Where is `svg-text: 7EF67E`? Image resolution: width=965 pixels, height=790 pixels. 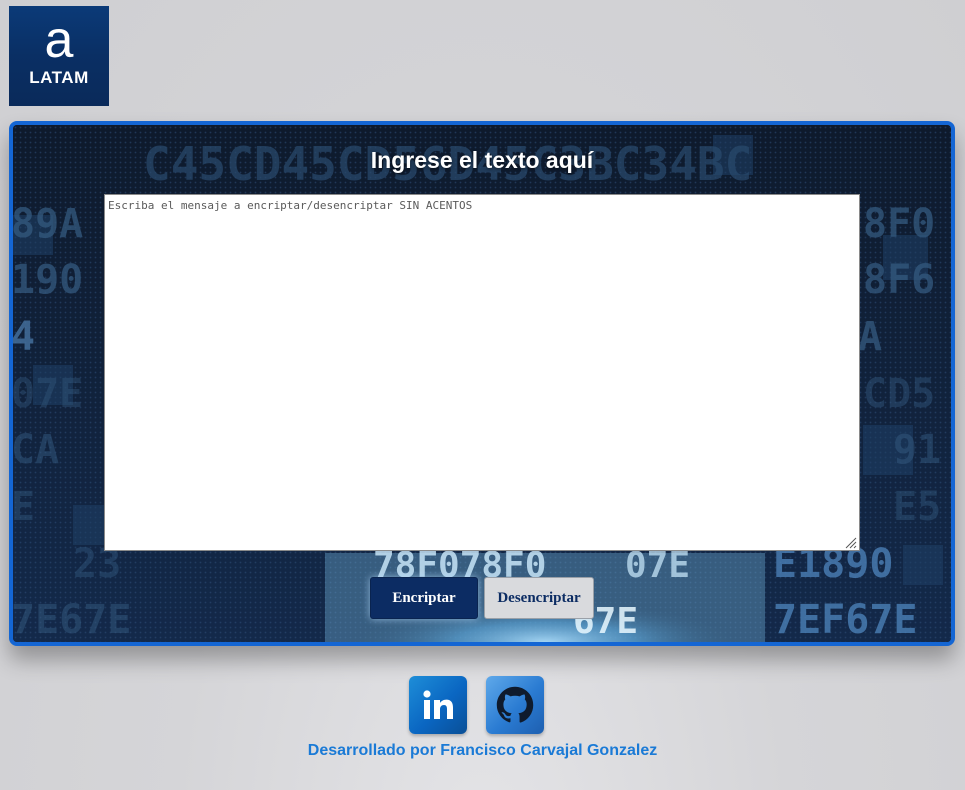 svg-text: 7EF67E is located at coordinates (845, 619).